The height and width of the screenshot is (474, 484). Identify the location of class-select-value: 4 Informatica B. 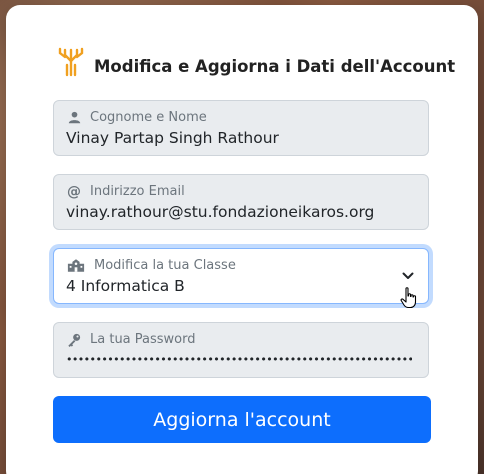
(241, 286).